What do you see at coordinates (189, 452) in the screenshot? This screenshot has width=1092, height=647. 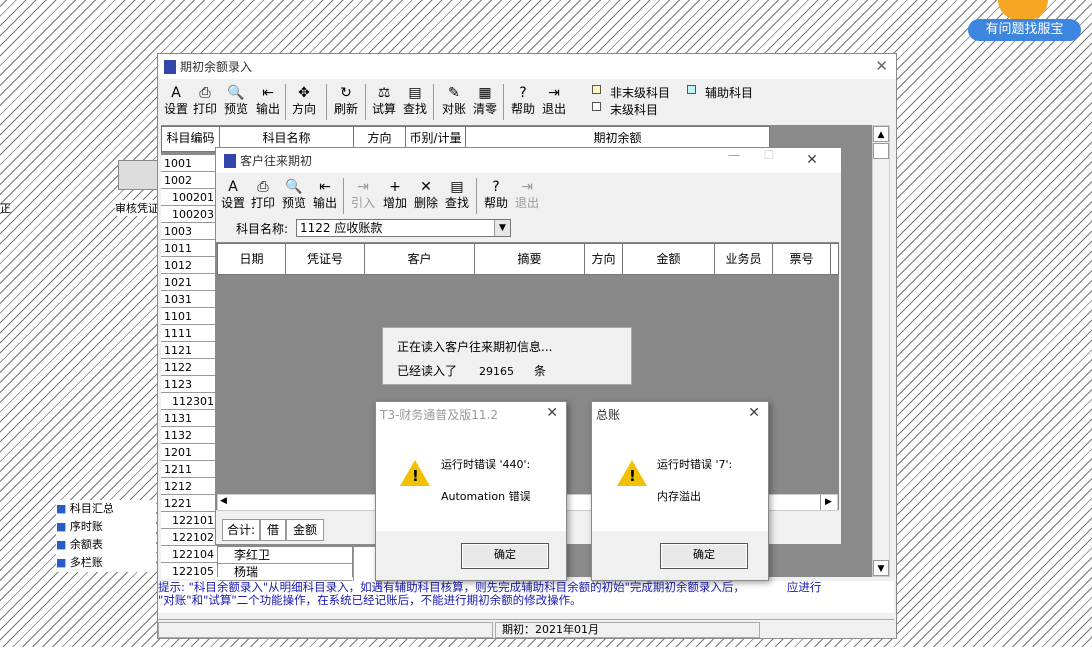 I see `account-code-cell: 1201` at bounding box center [189, 452].